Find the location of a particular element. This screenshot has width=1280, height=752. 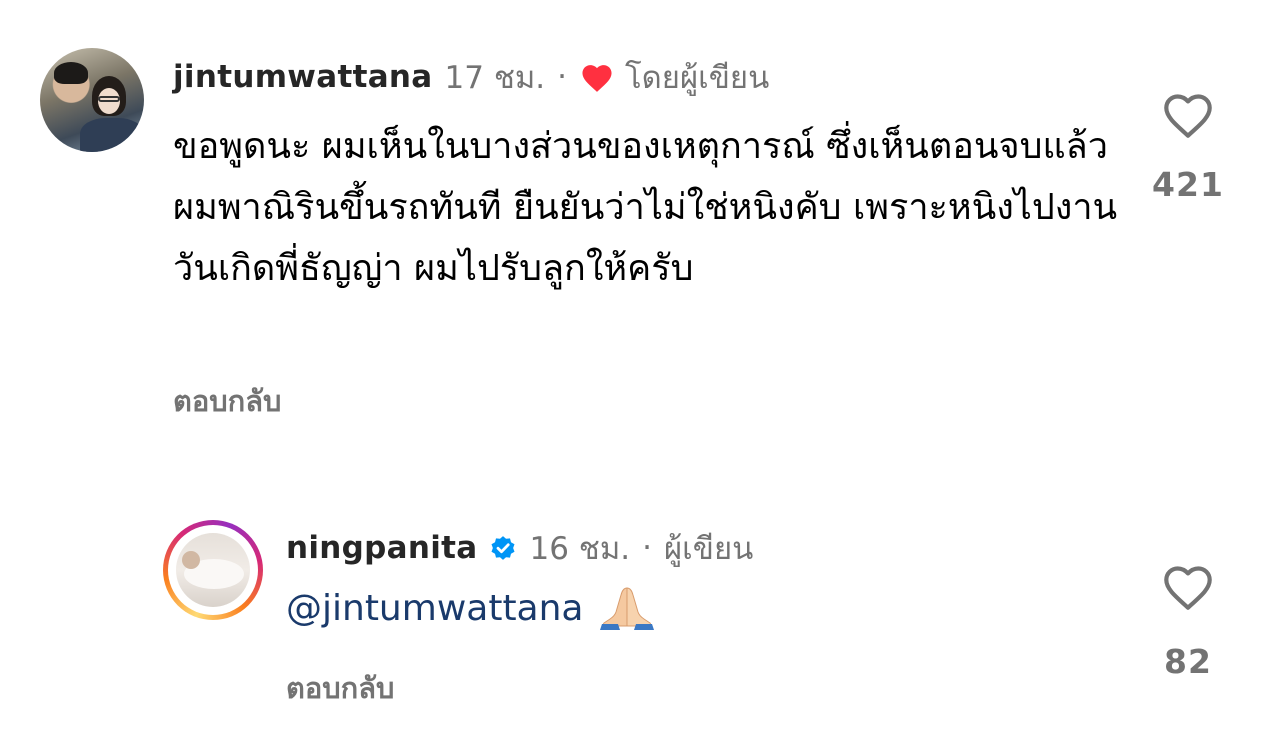

folded-hands-emoji is located at coordinates (626, 608).